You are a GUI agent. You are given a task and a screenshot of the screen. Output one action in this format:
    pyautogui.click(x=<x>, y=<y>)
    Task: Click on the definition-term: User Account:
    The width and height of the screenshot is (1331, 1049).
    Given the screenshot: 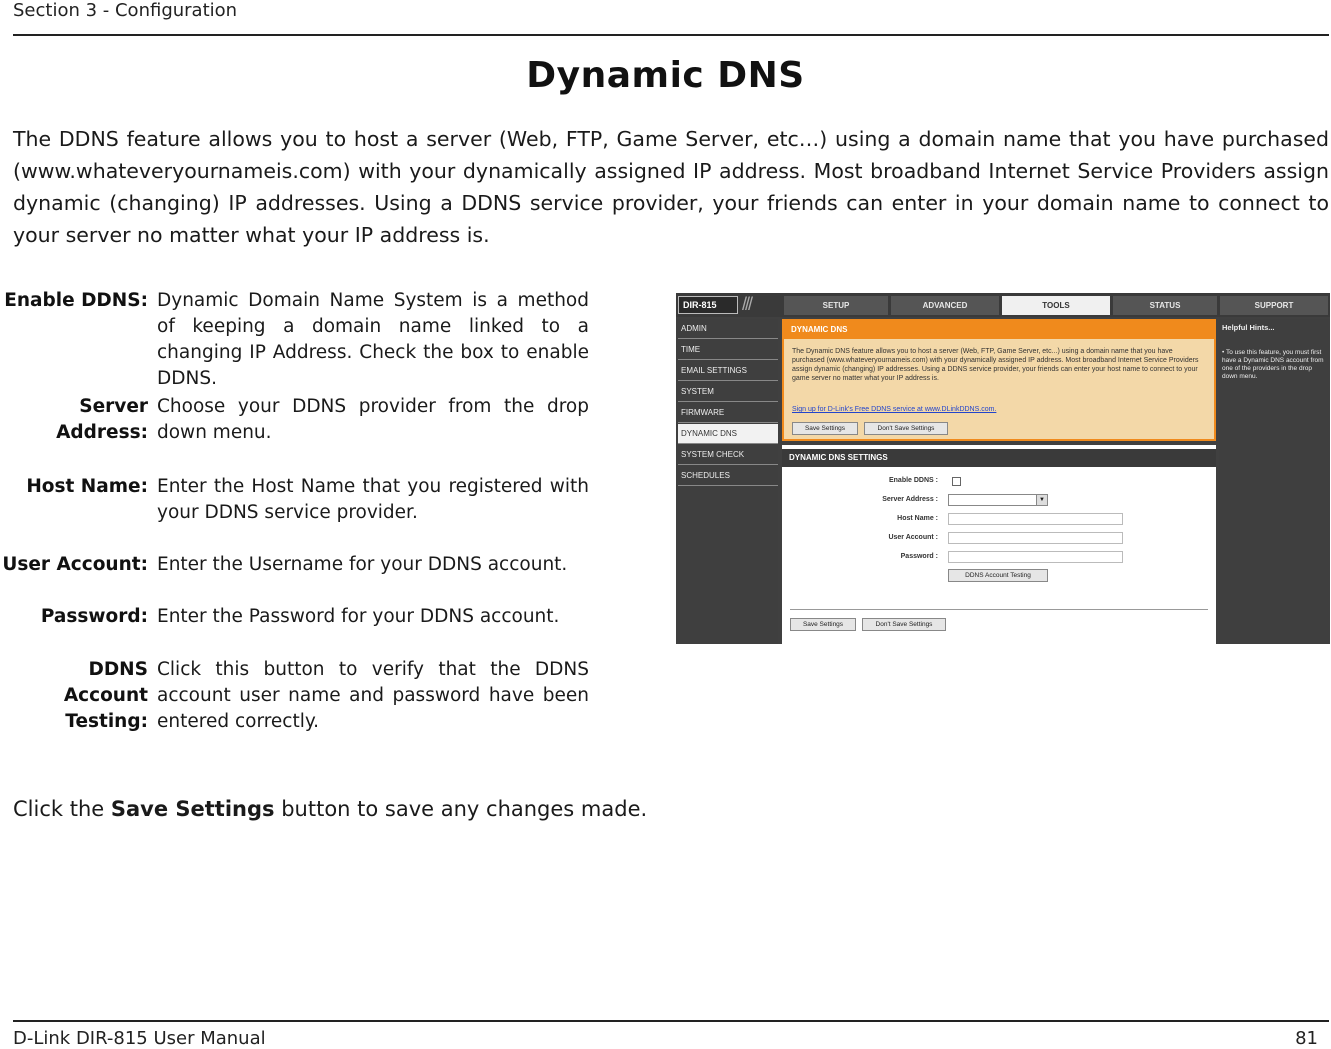 What is the action you would take?
    pyautogui.click(x=75, y=564)
    